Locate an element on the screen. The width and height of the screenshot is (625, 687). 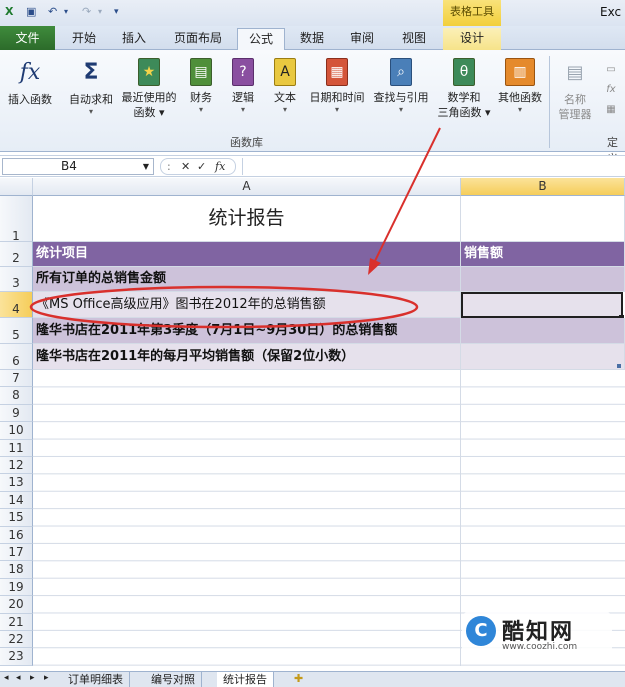
use-in-formula-icon: fx is located at coordinates (611, 89).